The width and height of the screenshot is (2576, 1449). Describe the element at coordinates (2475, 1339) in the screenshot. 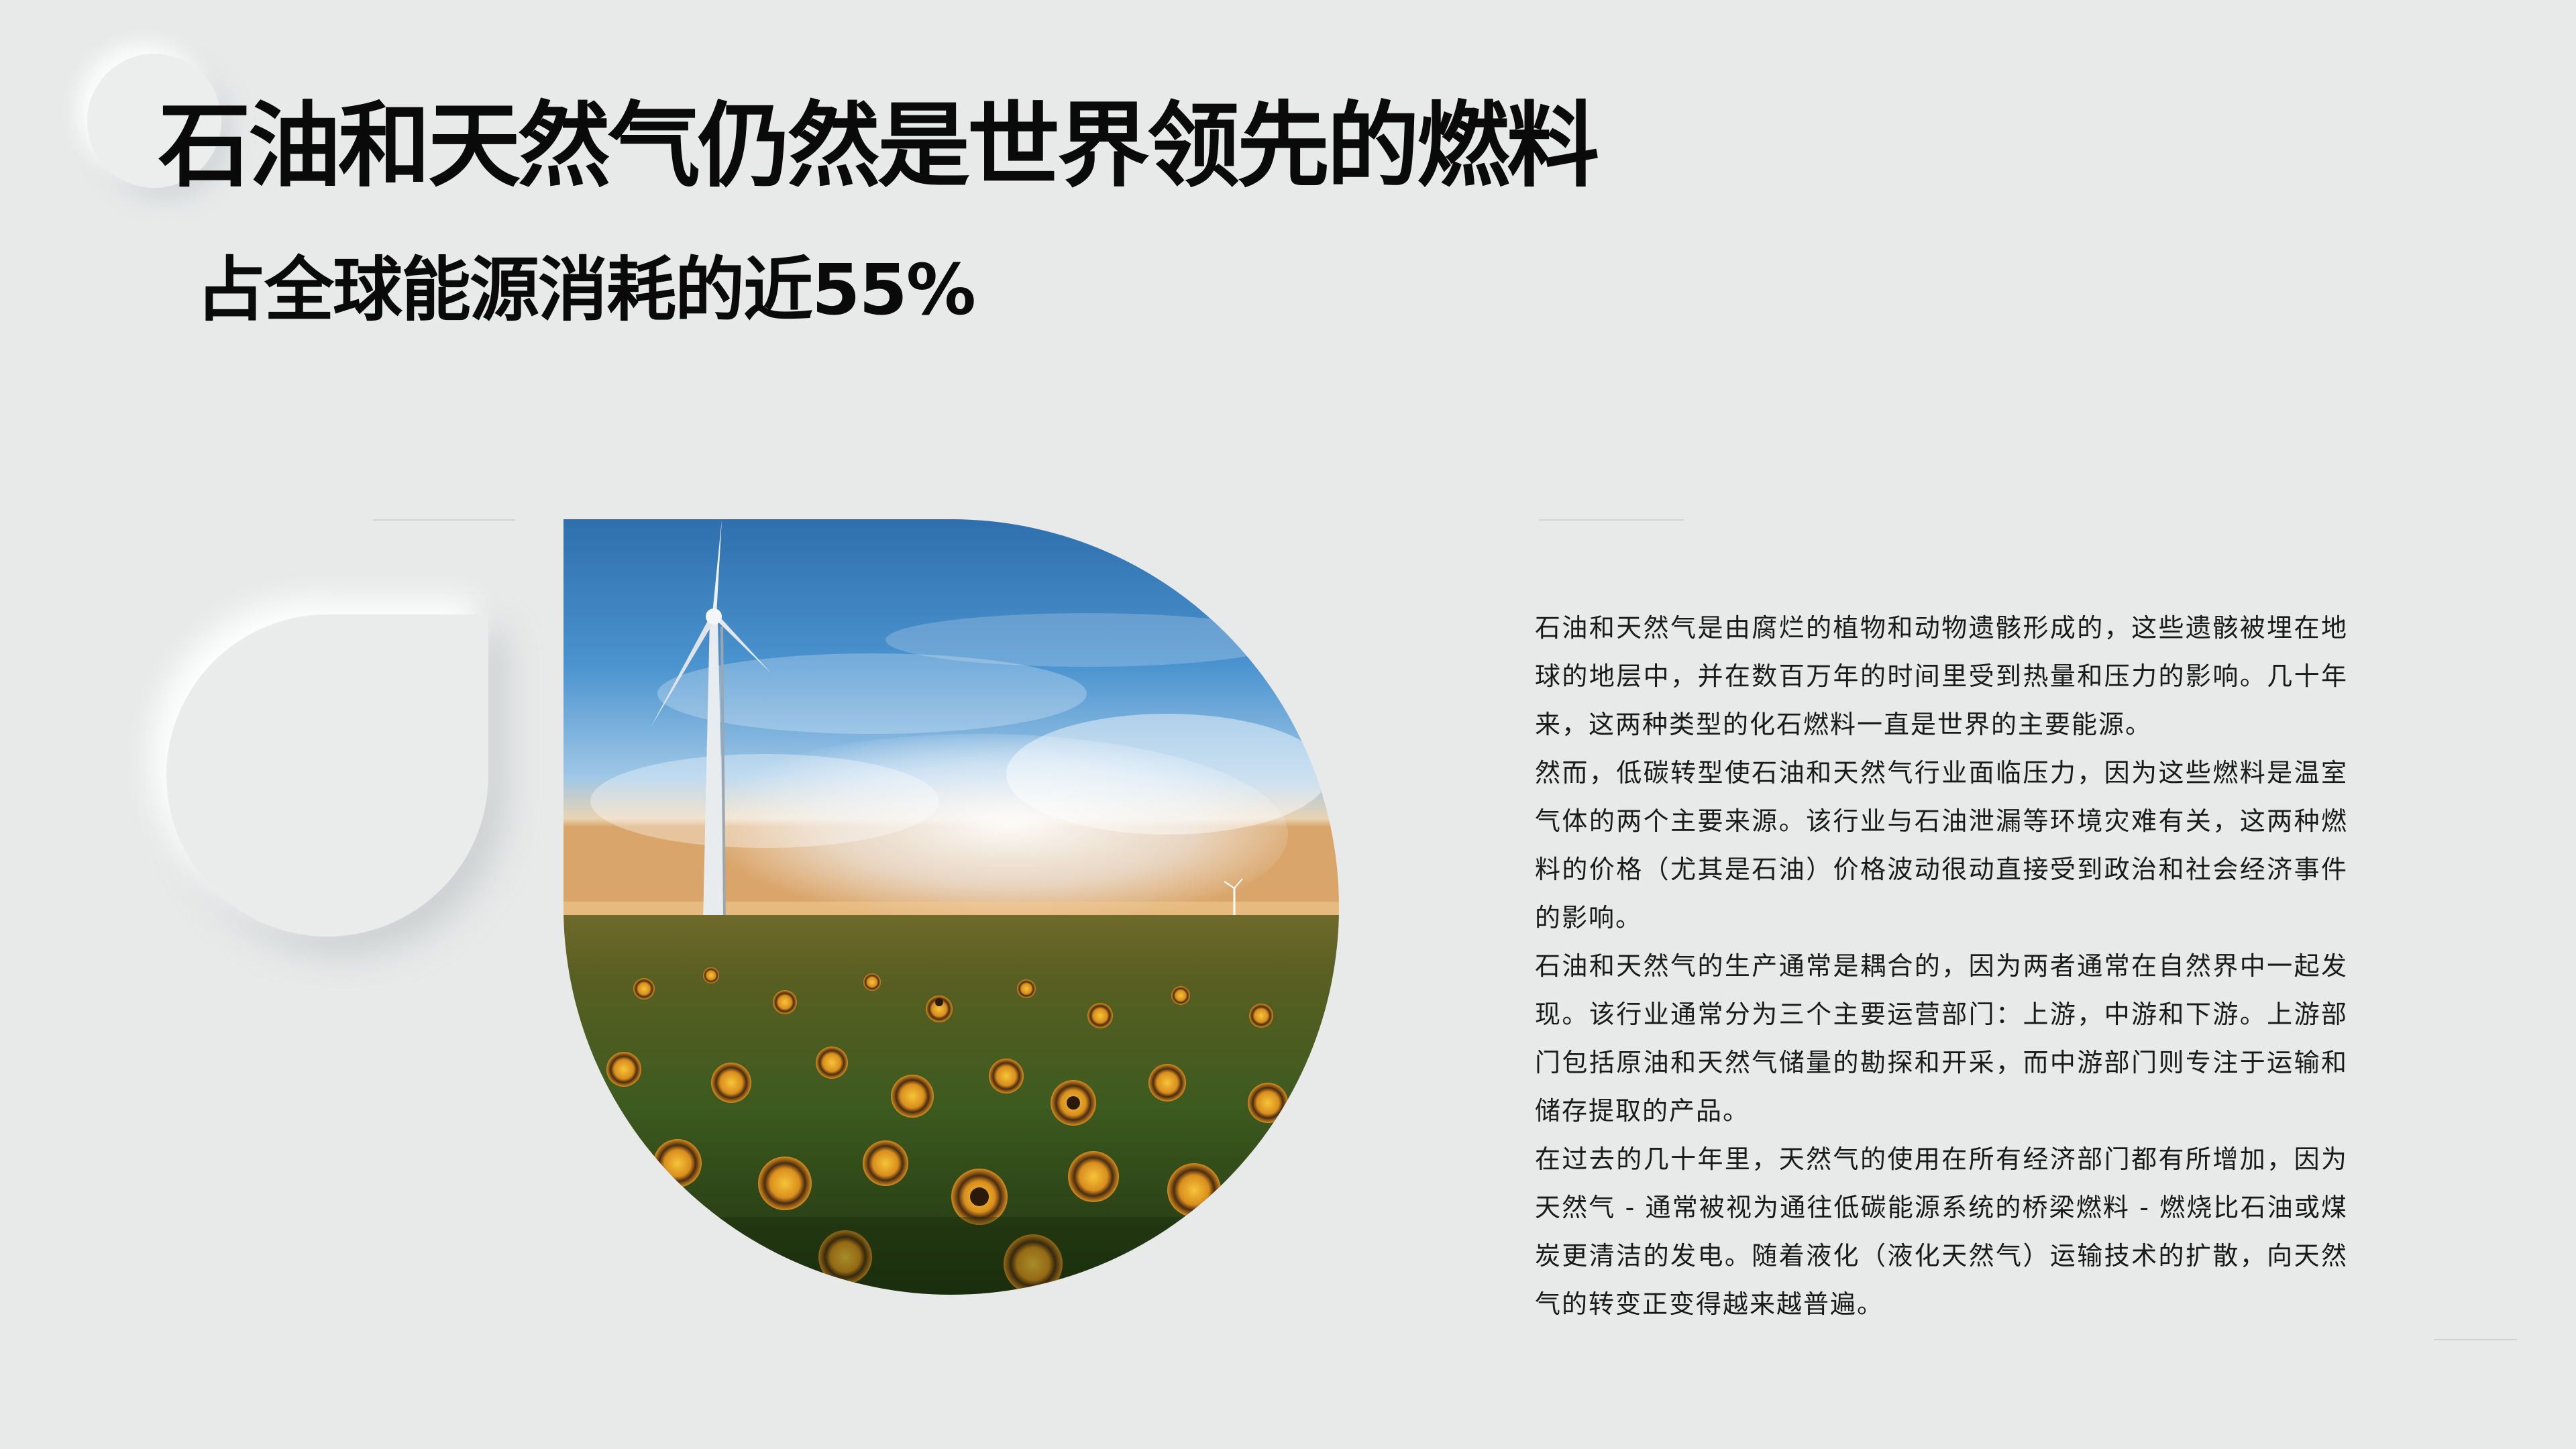

I see `divider-bottom` at that location.